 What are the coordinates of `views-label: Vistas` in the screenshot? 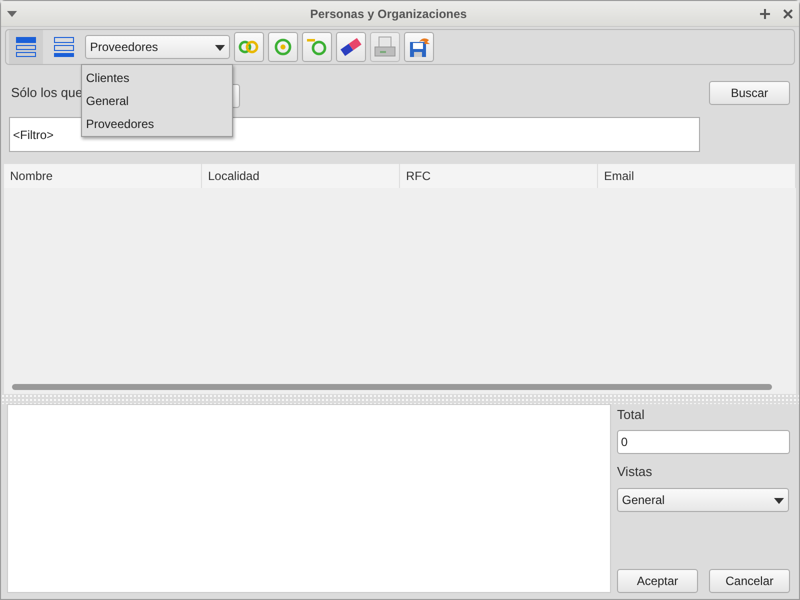 It's located at (635, 471).